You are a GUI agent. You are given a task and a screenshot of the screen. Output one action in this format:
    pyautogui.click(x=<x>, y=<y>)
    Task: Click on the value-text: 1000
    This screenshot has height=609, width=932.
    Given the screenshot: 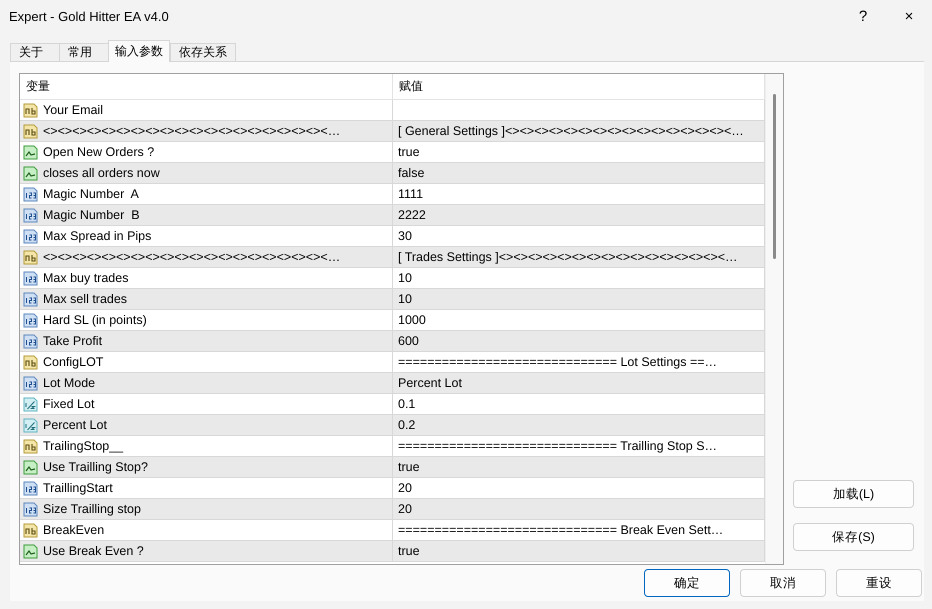 What is the action you would take?
    pyautogui.click(x=412, y=320)
    